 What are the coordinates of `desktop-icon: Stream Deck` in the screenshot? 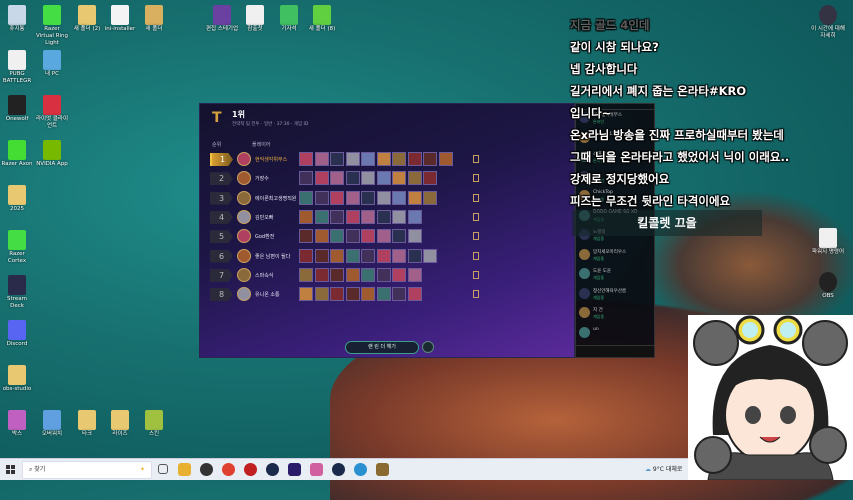 It's located at (17, 292).